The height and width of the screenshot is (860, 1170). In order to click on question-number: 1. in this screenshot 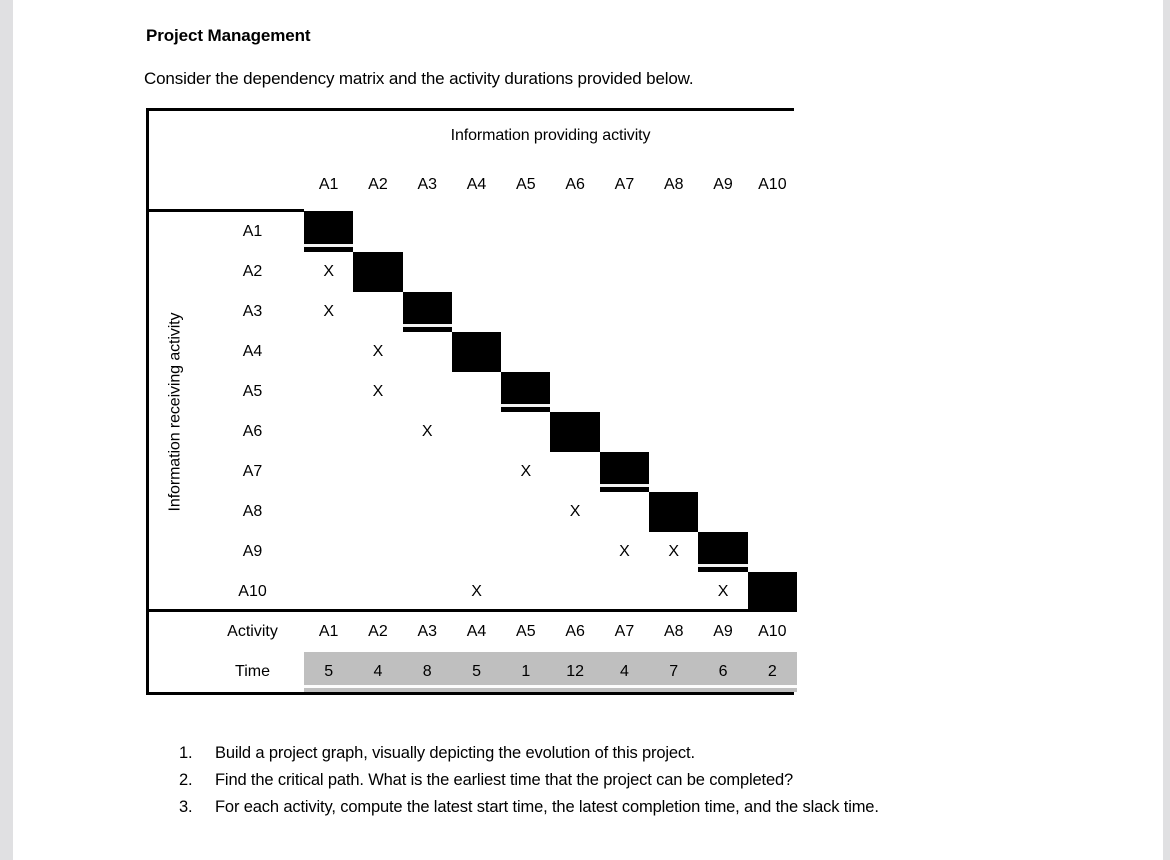, I will do `click(186, 753)`.